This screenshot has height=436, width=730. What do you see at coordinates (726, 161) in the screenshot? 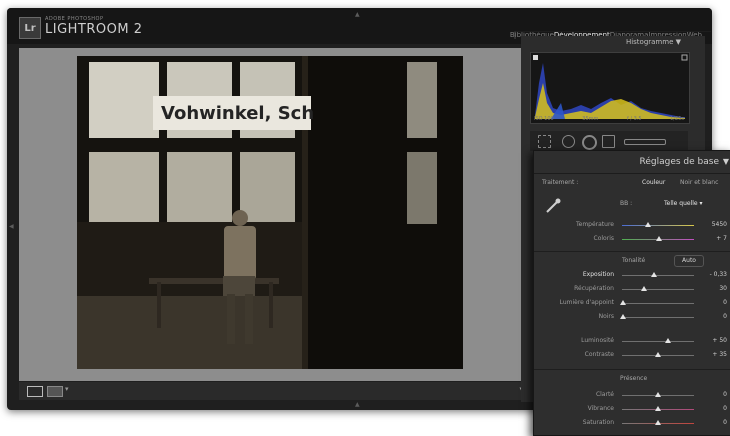
I see `collapse-triangle-icon: ▼` at bounding box center [726, 161].